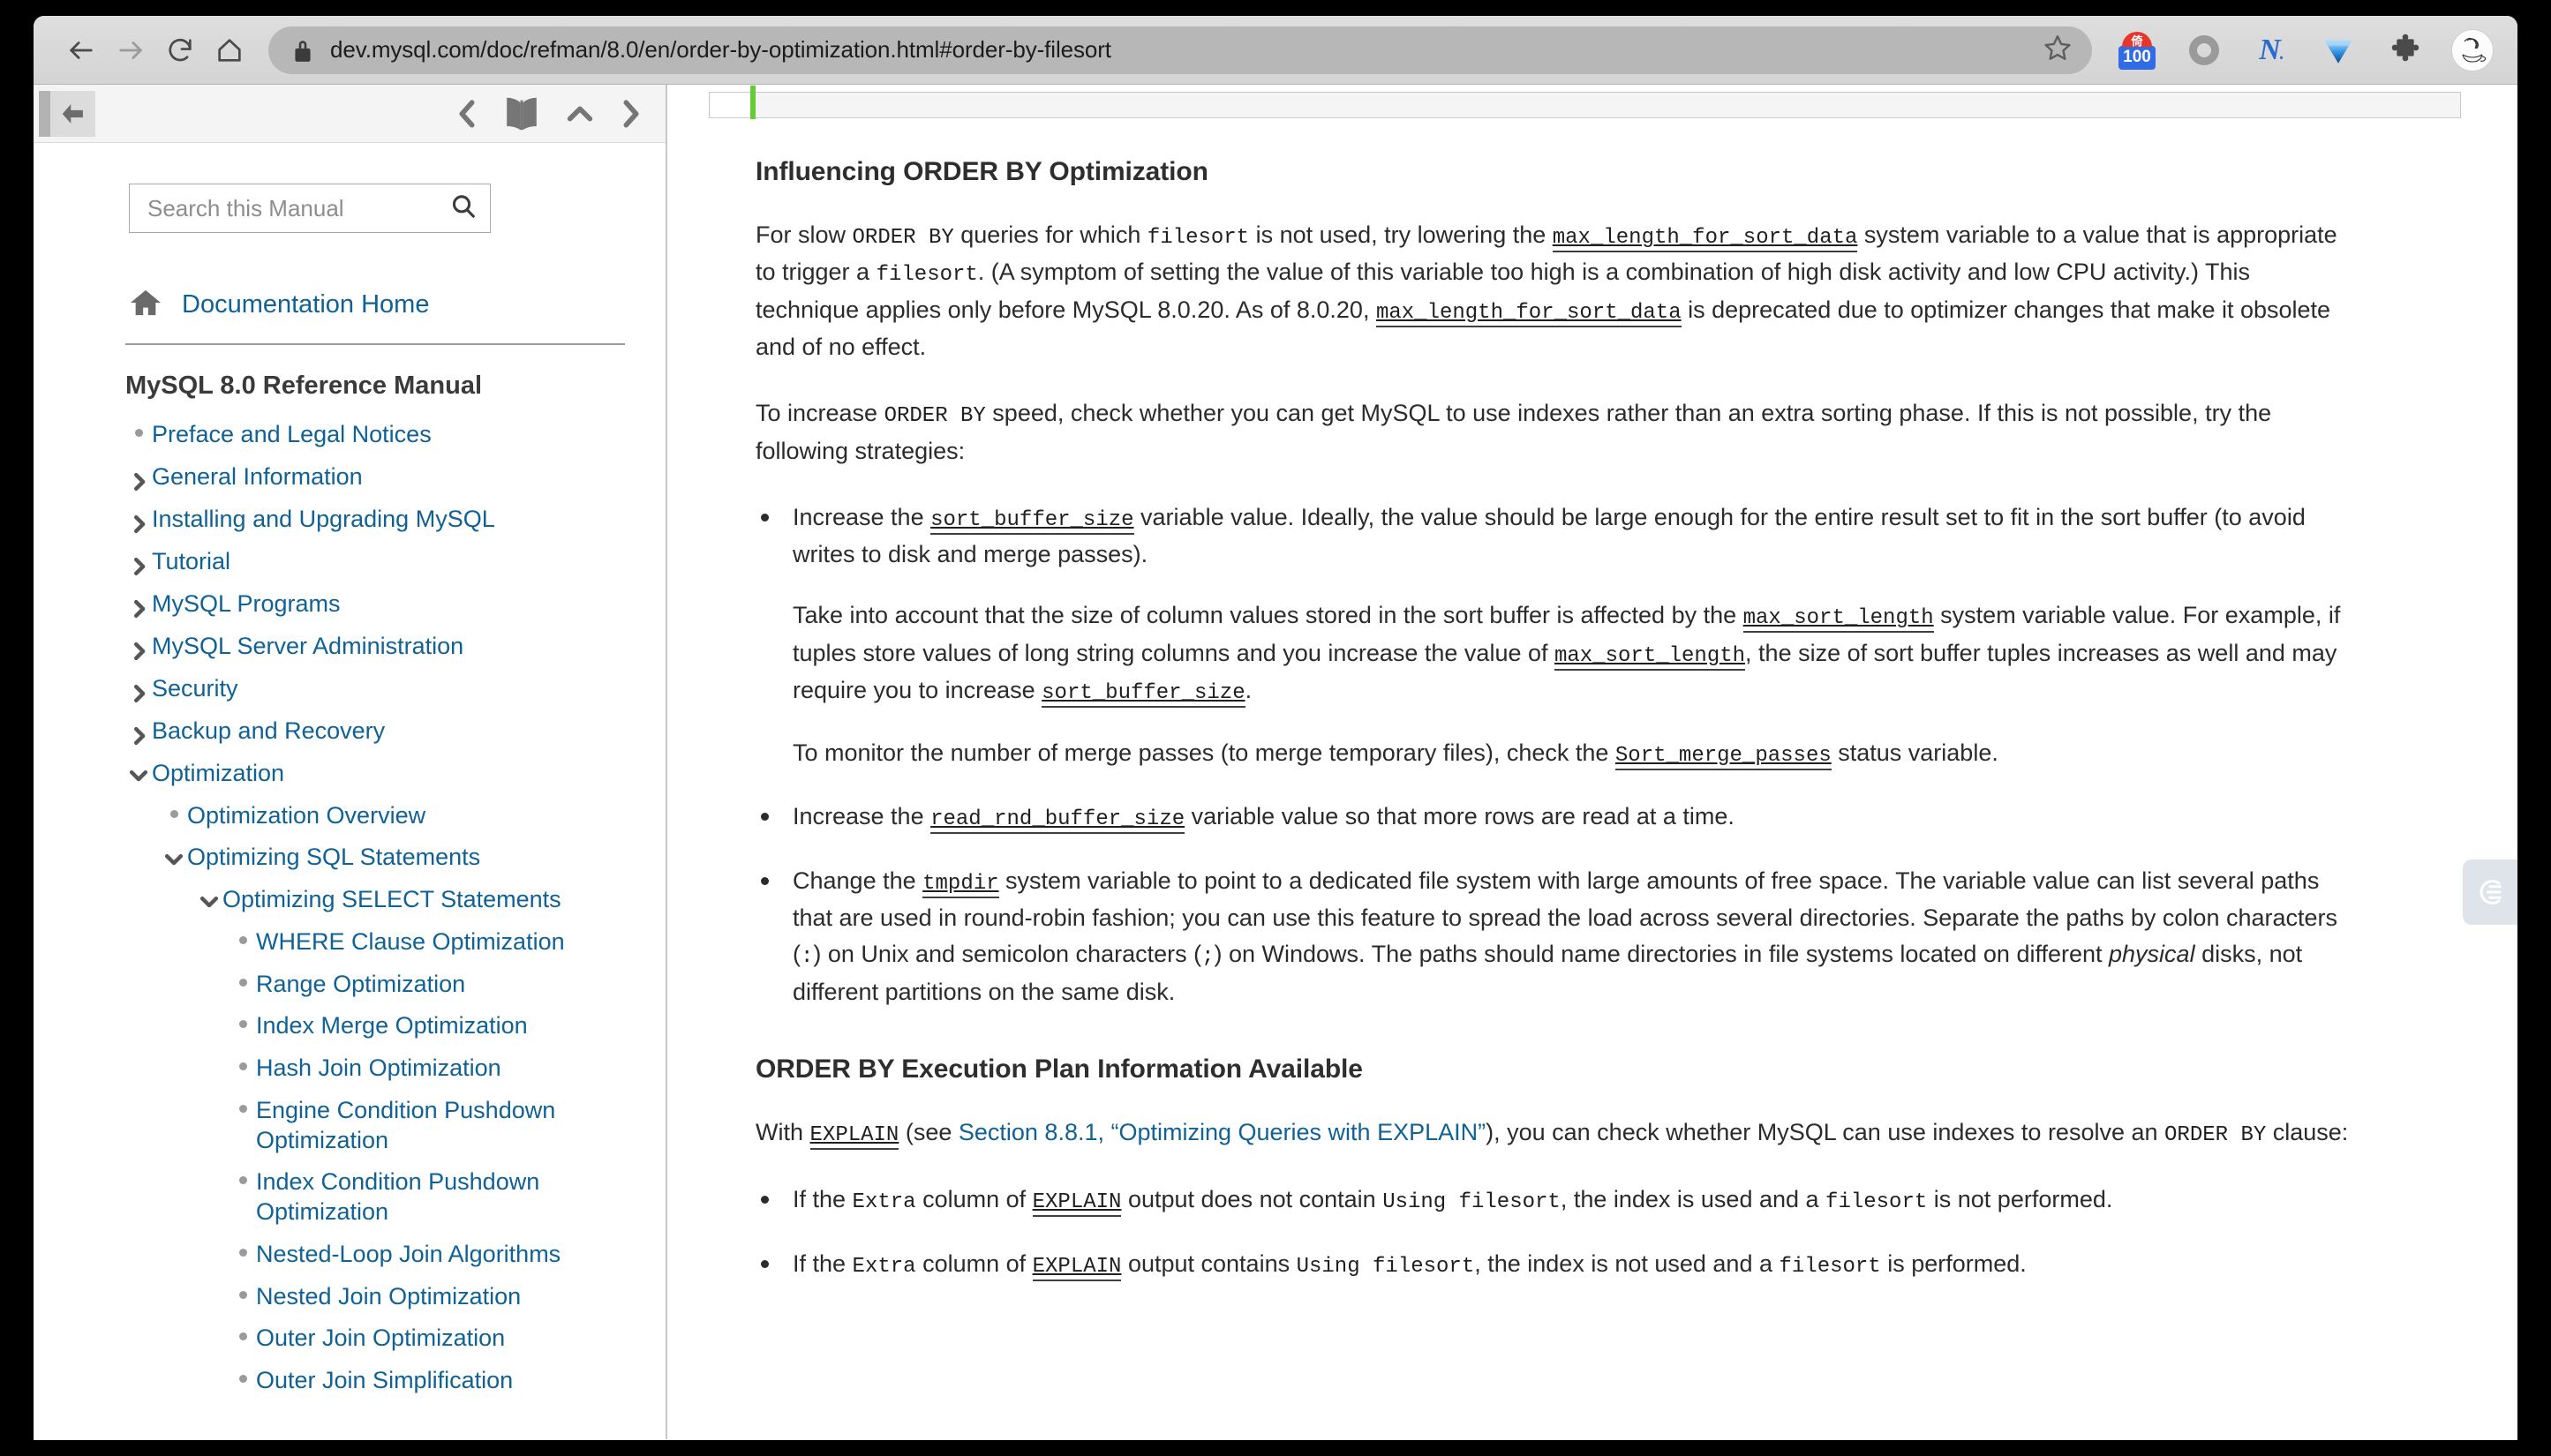 This screenshot has width=2551, height=1456. I want to click on badge-100-extension-icon: 倚 100, so click(2137, 50).